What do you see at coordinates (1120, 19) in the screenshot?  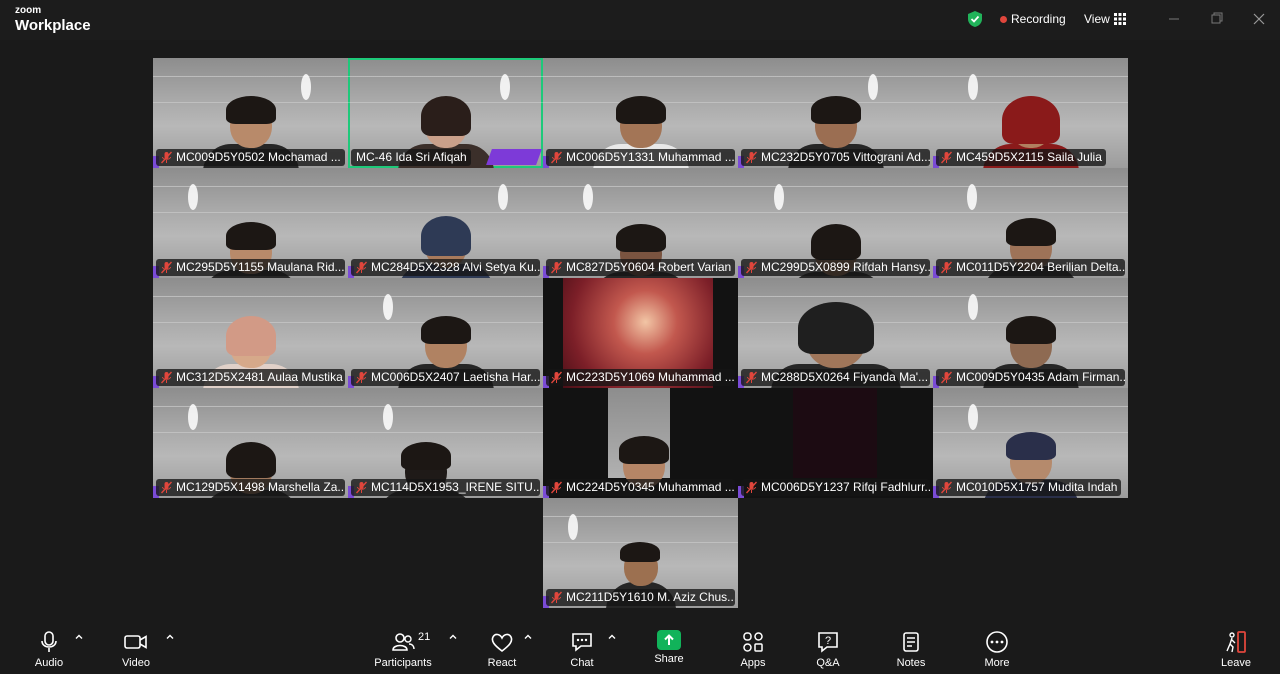 I see `grid-view-icon` at bounding box center [1120, 19].